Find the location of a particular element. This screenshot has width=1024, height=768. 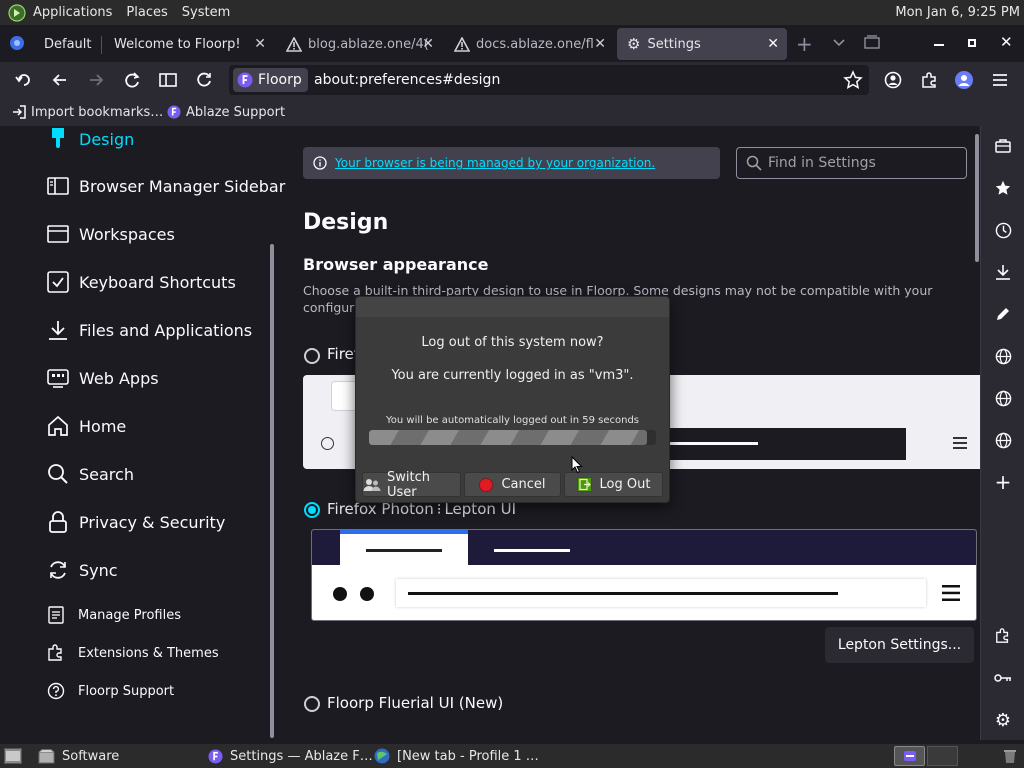

software-box-icon is located at coordinates (46, 756).